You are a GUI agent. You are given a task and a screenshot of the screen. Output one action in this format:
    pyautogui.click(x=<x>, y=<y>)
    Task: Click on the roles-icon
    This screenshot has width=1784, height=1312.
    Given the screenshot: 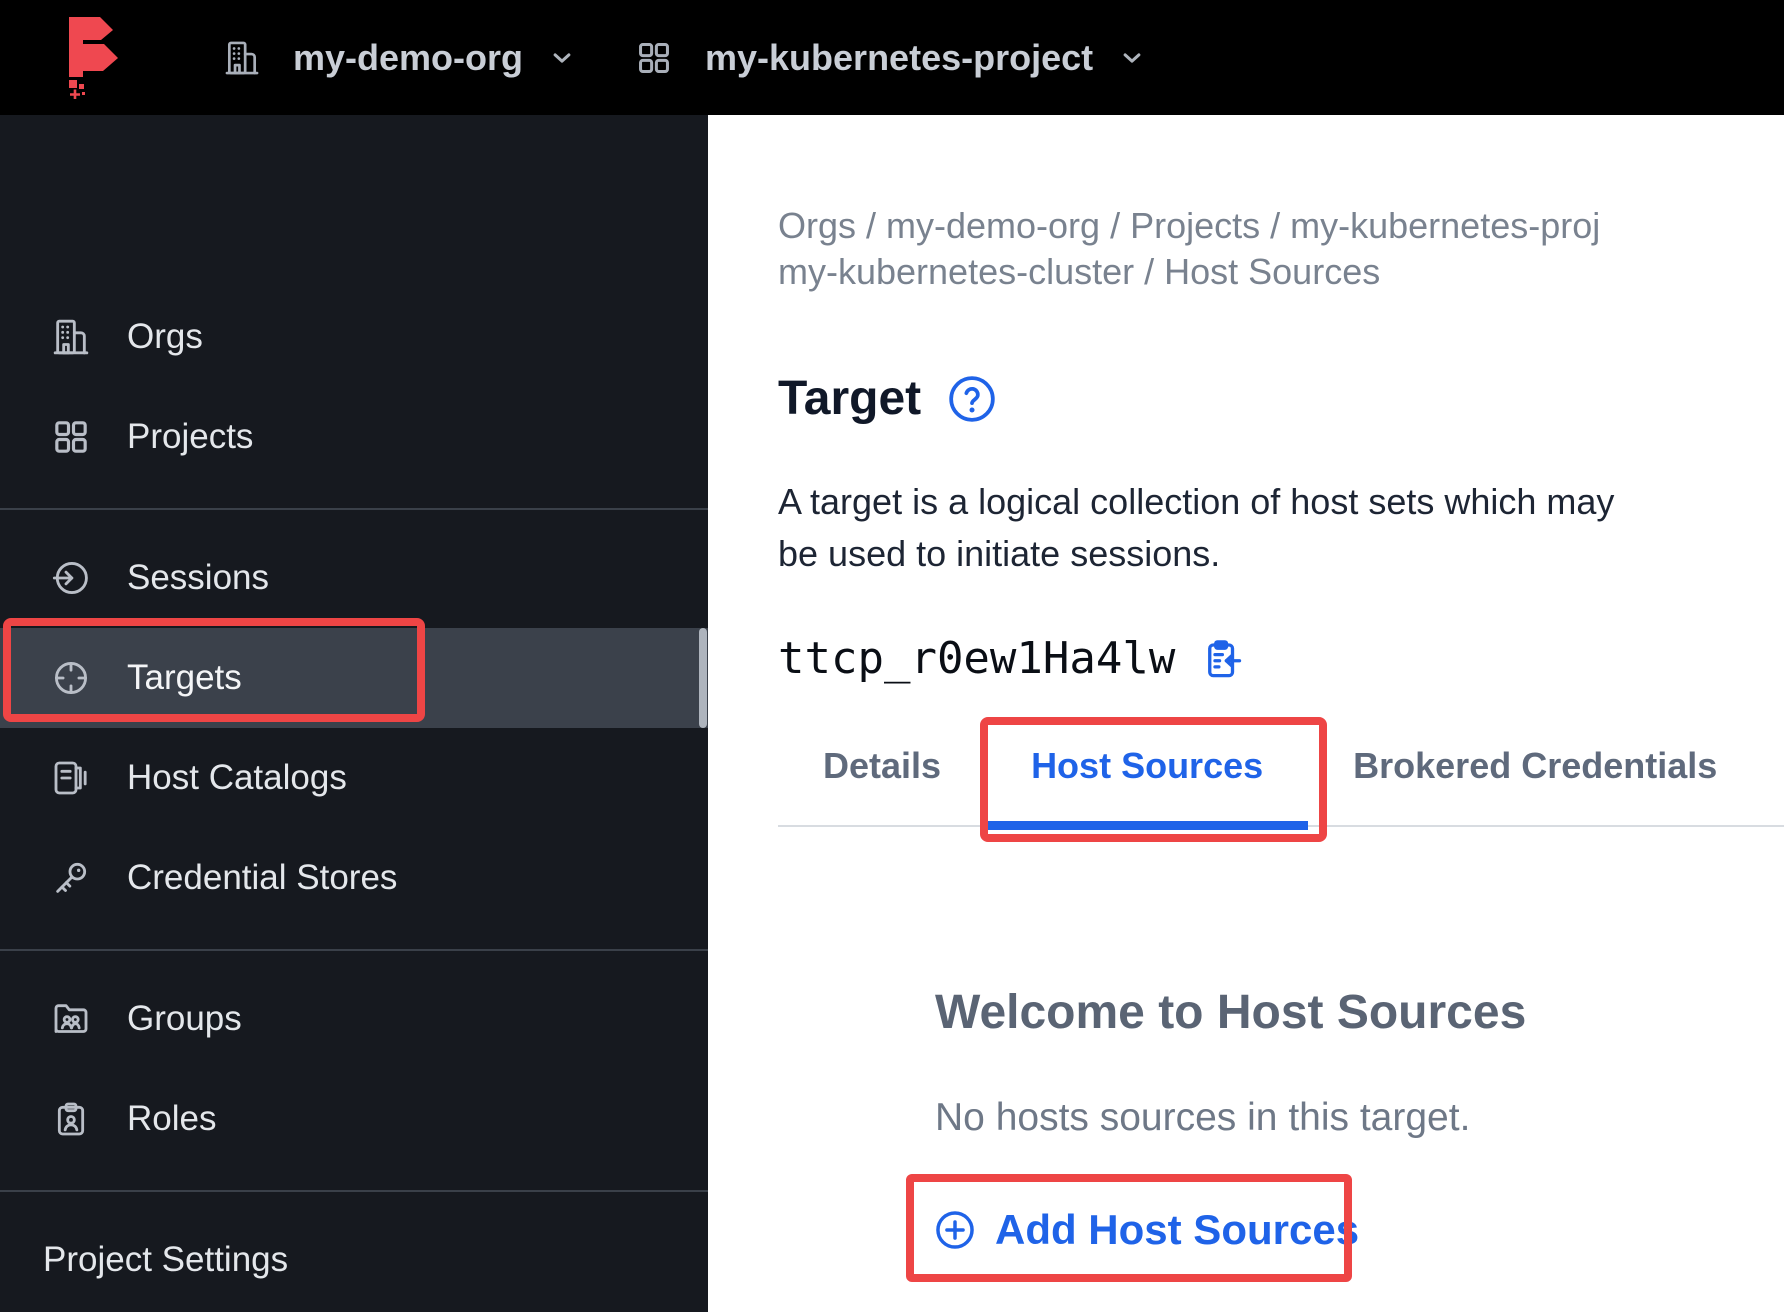 What is the action you would take?
    pyautogui.click(x=71, y=1119)
    